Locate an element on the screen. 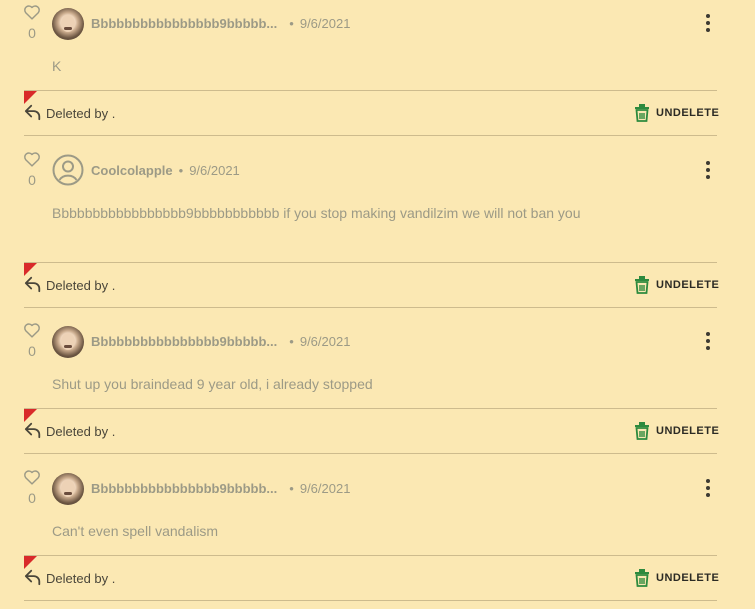 This screenshot has height=609, width=755. comment-text: Can't even spell vandalism is located at coordinates (135, 531).